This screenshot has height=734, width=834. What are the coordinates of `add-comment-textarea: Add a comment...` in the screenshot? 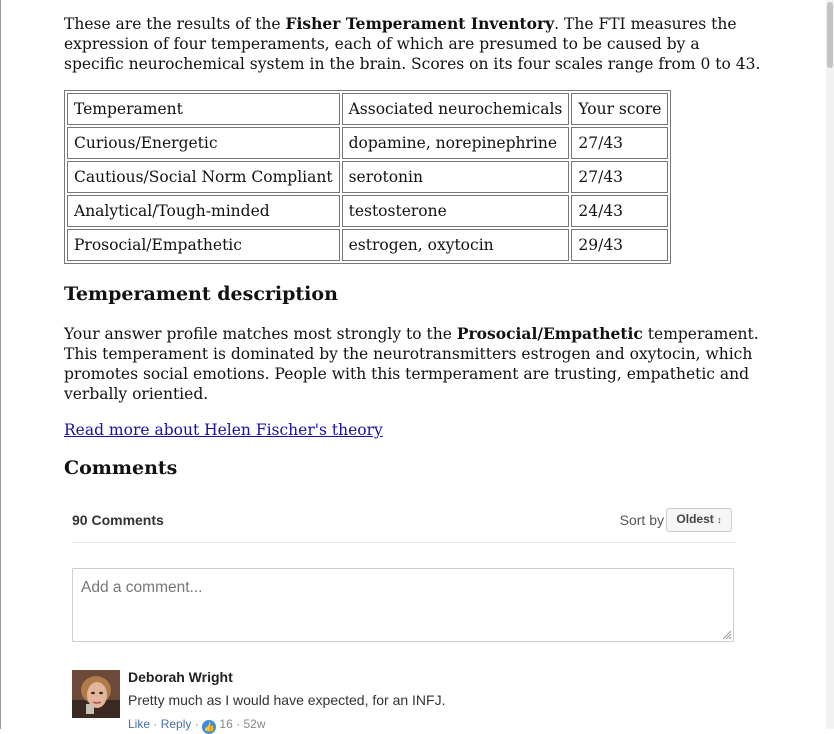 It's located at (403, 605).